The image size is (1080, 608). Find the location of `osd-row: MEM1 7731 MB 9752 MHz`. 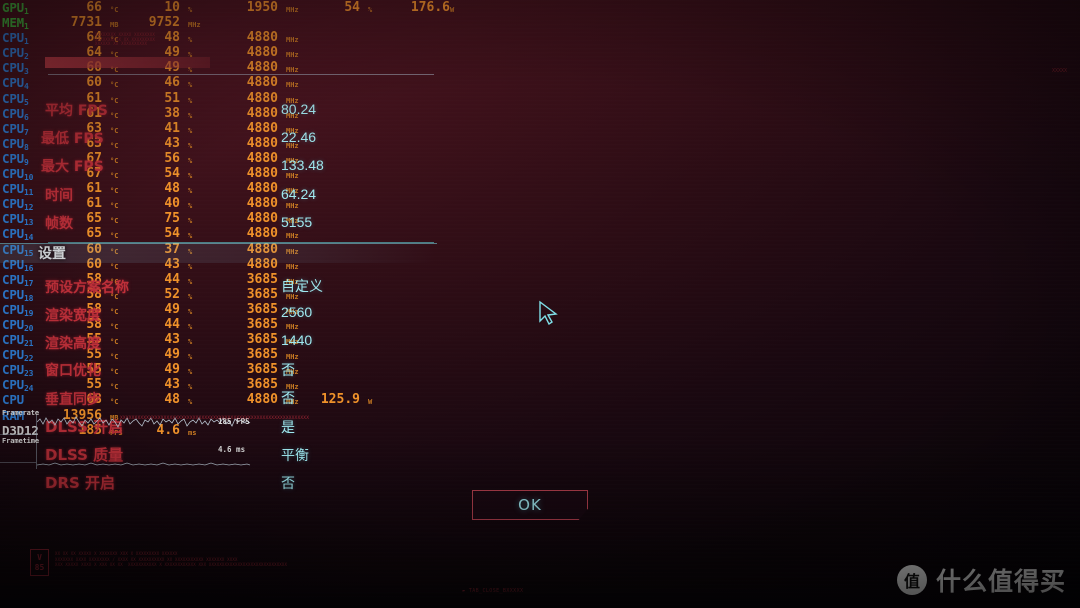

osd-row: MEM1 7731 MB 9752 MHz is located at coordinates (235, 23).